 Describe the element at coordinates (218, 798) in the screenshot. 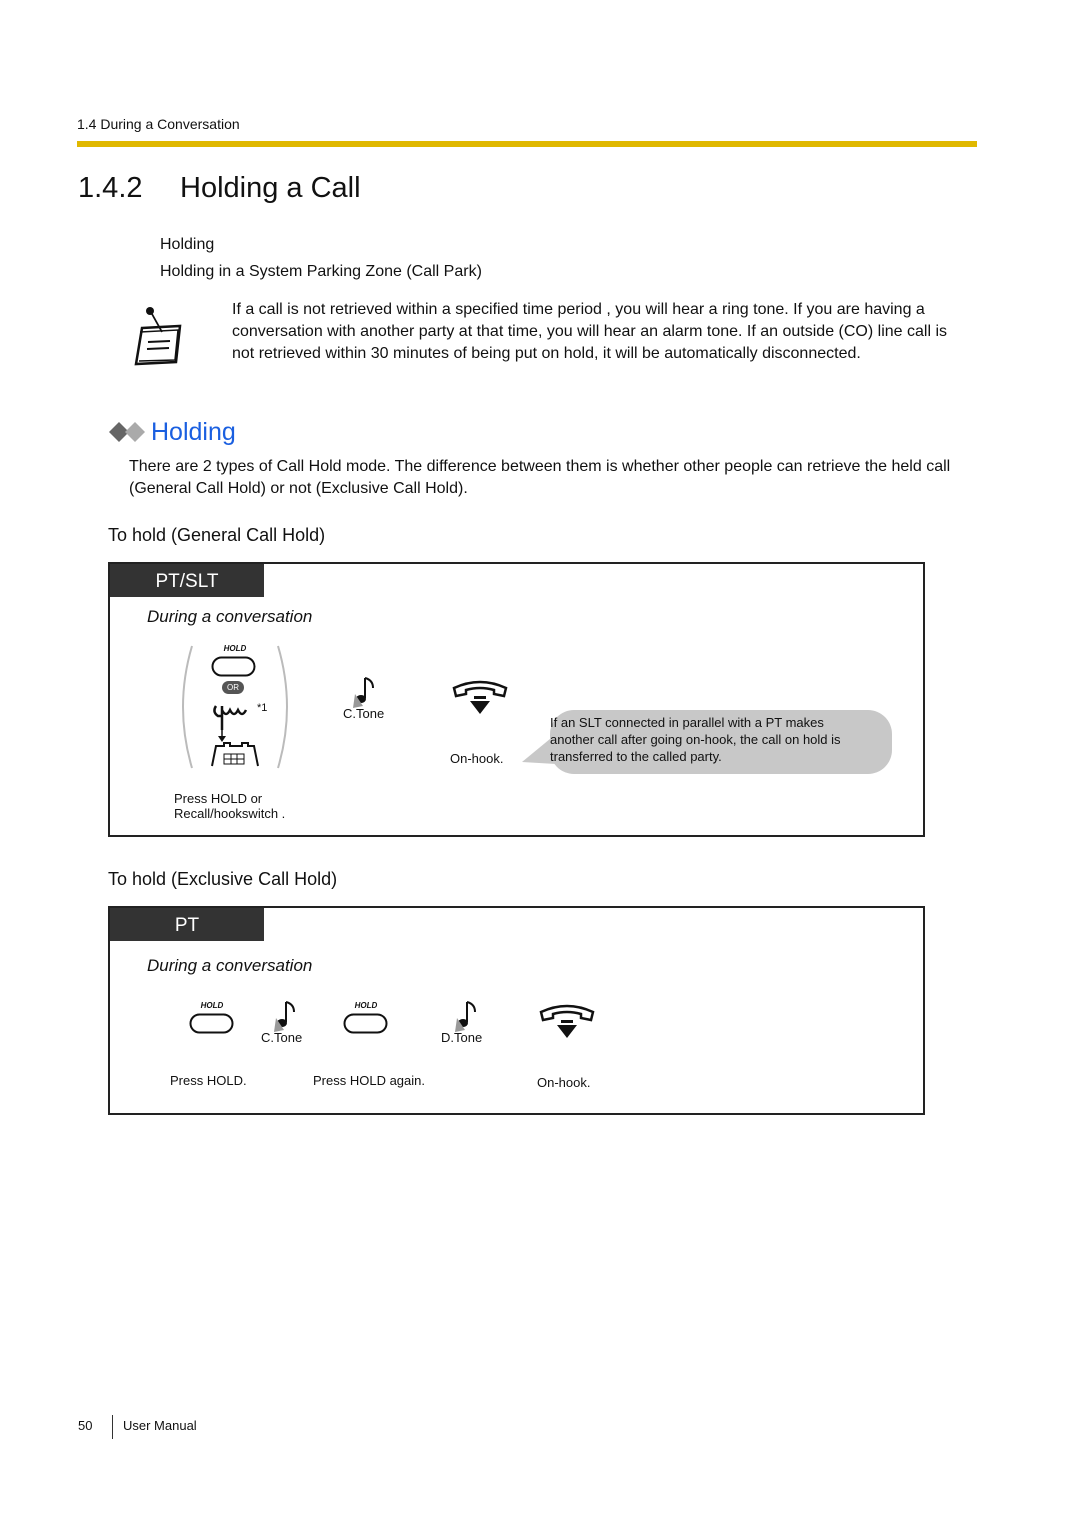

I see `step1-caption-line1: Press HOLD or` at that location.